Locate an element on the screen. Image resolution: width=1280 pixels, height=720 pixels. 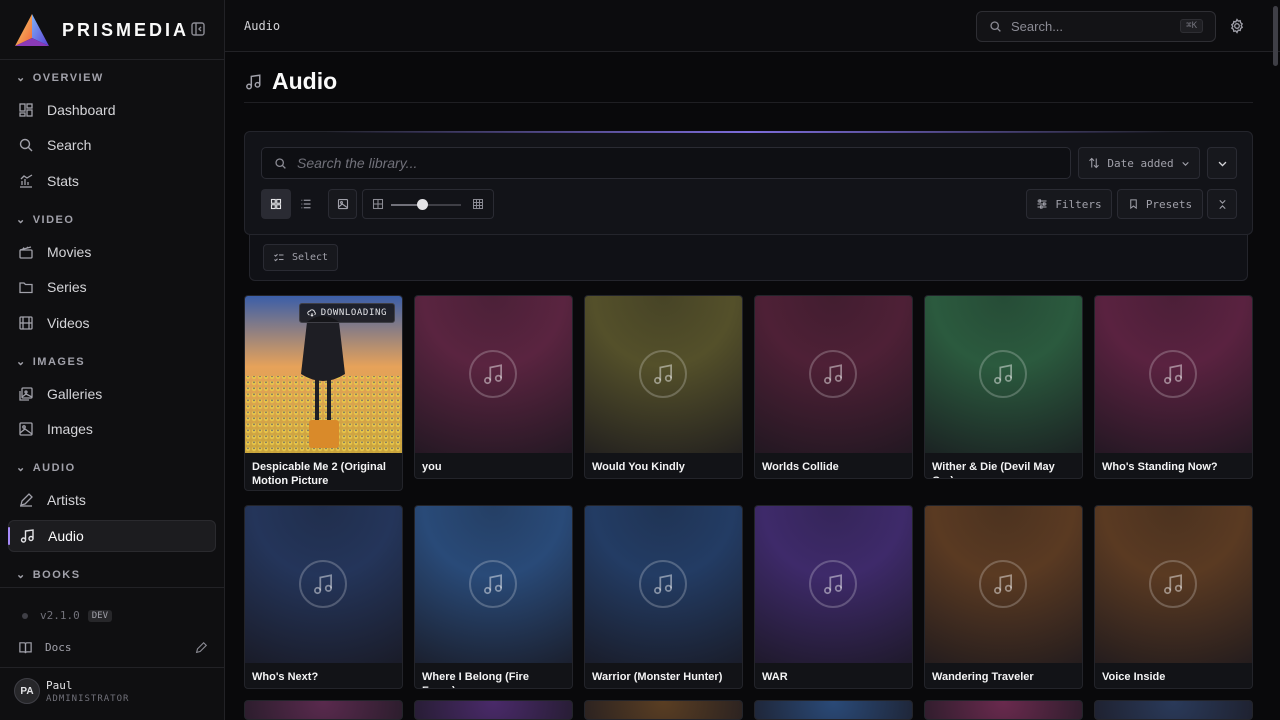
card-title: Warrior (Monster Hunter) is located at coordinates (657, 677).